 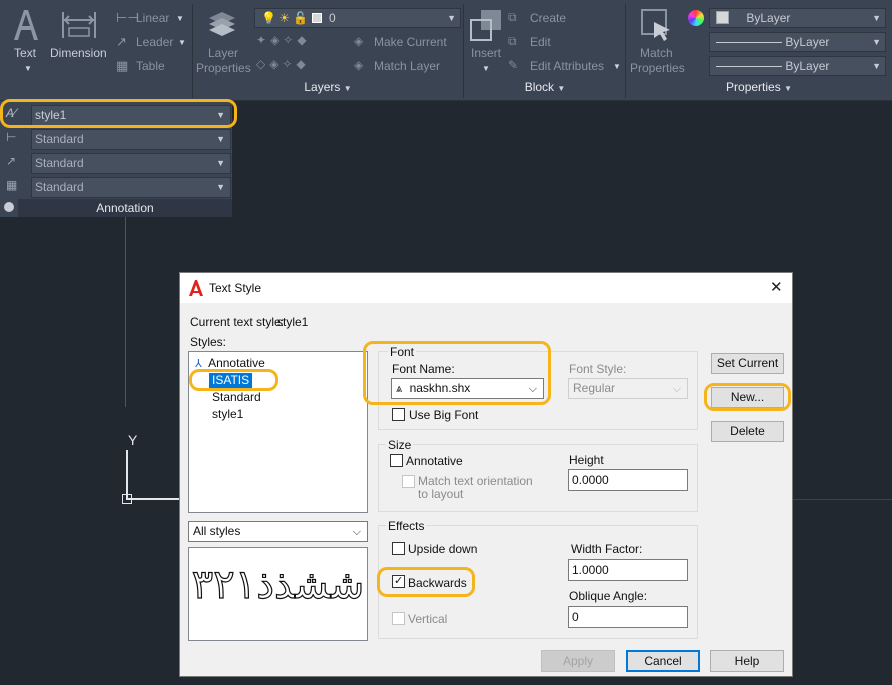 I want to click on vertical-checkbox, so click(x=398, y=618).